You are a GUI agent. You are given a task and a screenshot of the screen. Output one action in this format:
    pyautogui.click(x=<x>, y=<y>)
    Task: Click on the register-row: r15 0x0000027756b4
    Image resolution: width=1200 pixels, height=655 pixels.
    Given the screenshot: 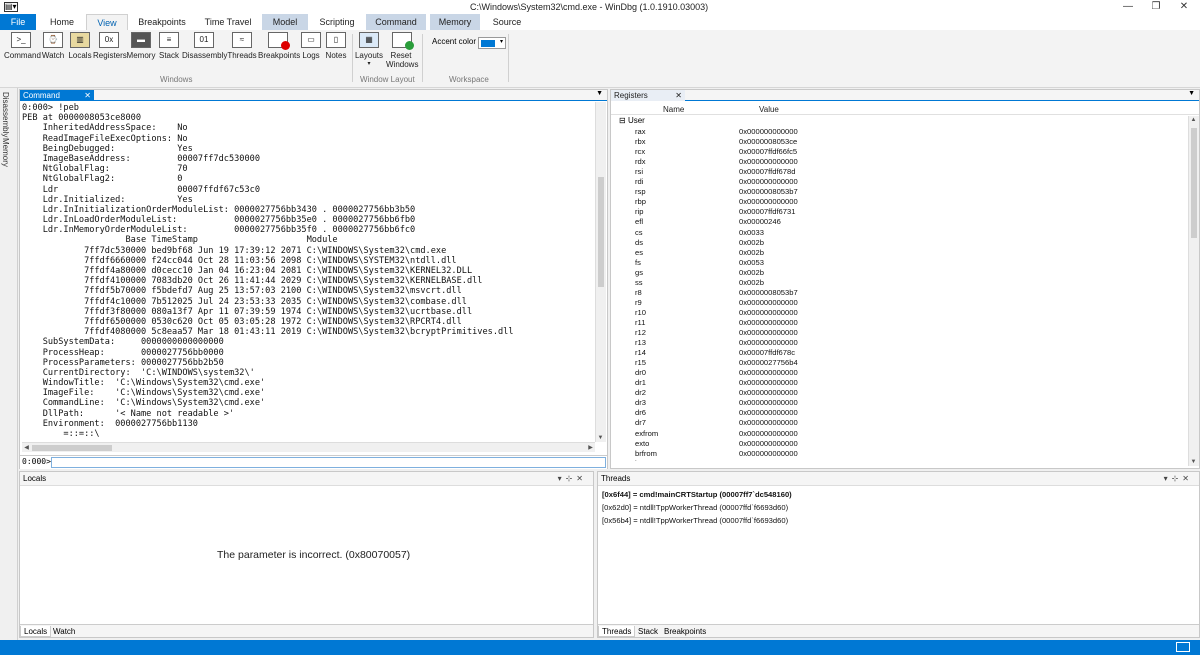 What is the action you would take?
    pyautogui.click(x=898, y=363)
    